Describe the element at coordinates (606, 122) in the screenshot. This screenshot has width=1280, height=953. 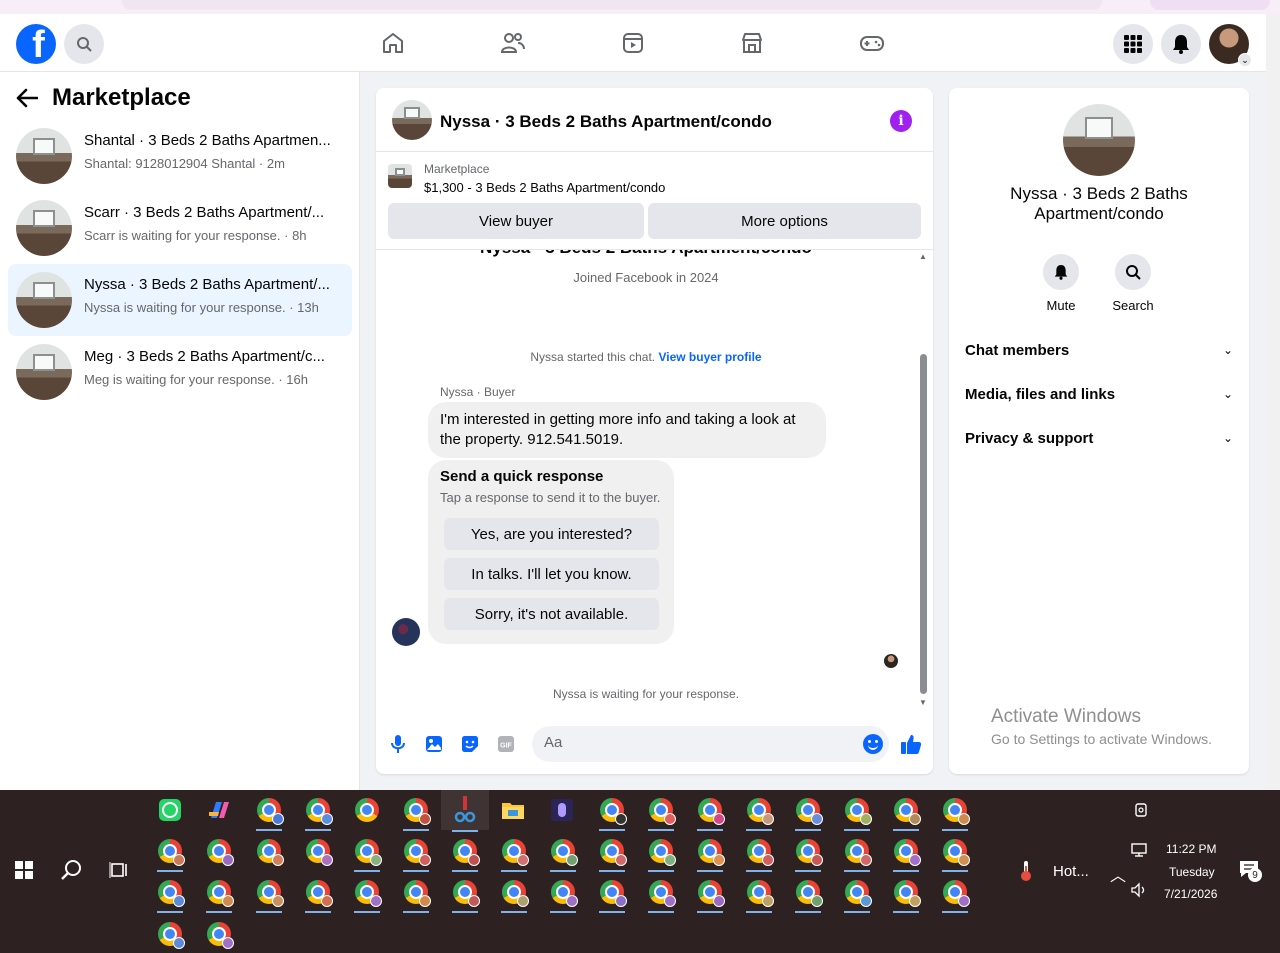
I see `chat-title: Nyssa · 3 Beds 2 Baths Apartment/condo` at that location.